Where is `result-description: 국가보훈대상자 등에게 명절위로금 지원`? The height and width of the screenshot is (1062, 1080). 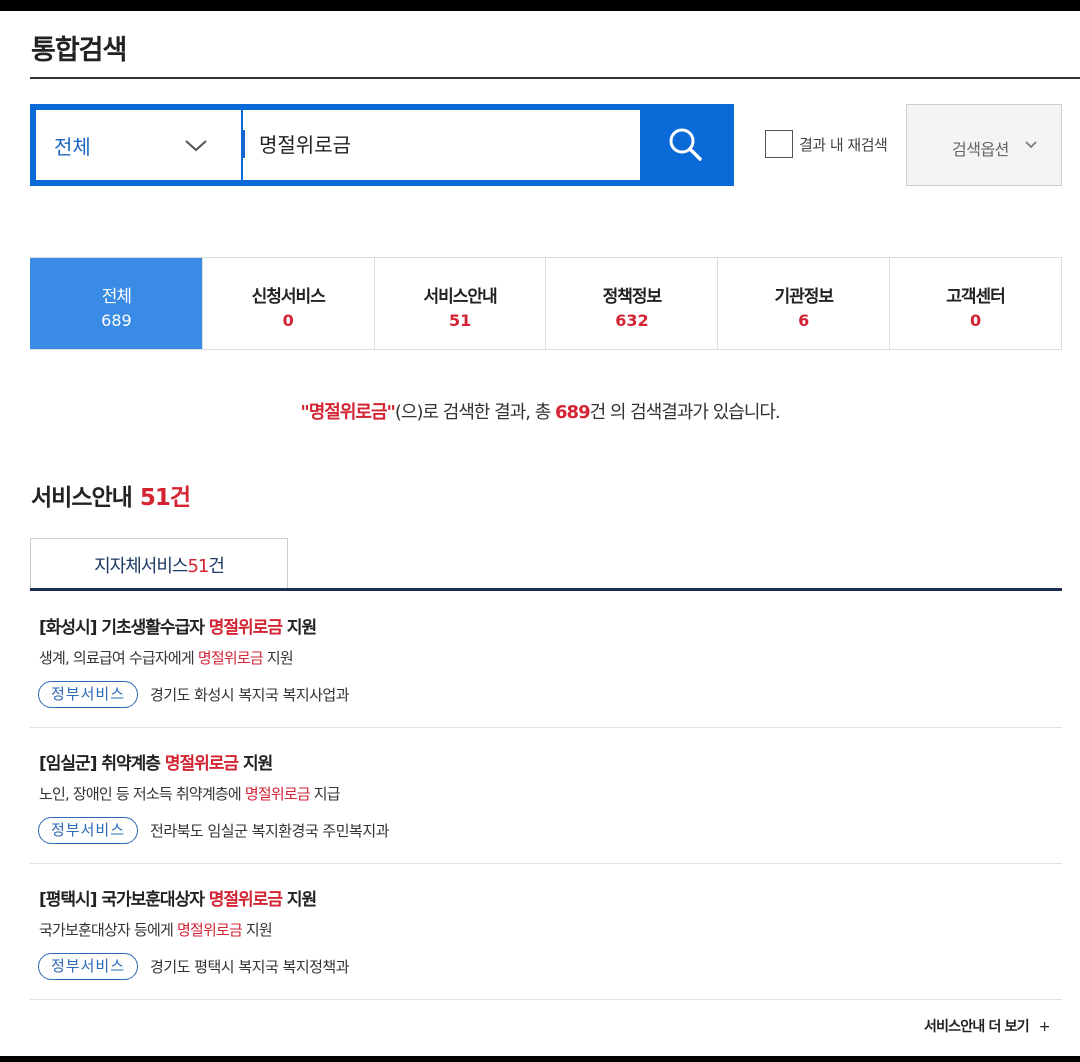
result-description: 국가보훈대상자 등에게 명절위로금 지원 is located at coordinates (156, 929).